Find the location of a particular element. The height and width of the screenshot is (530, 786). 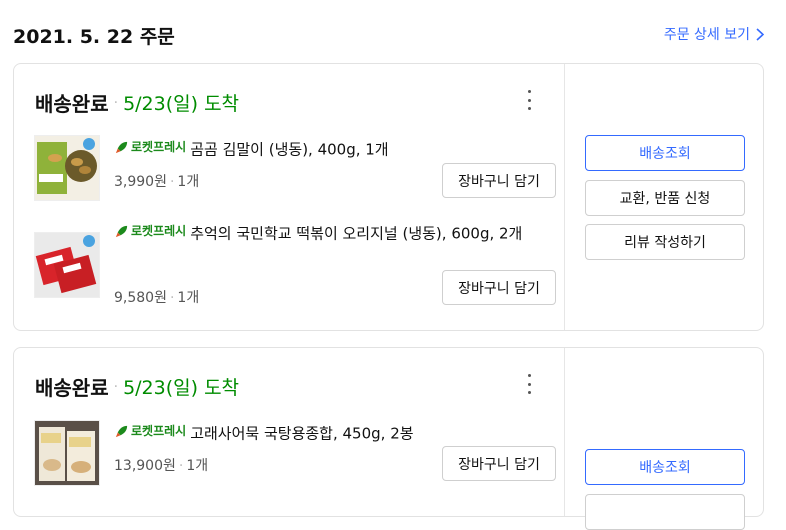

fishcake-product-image is located at coordinates (67, 453).